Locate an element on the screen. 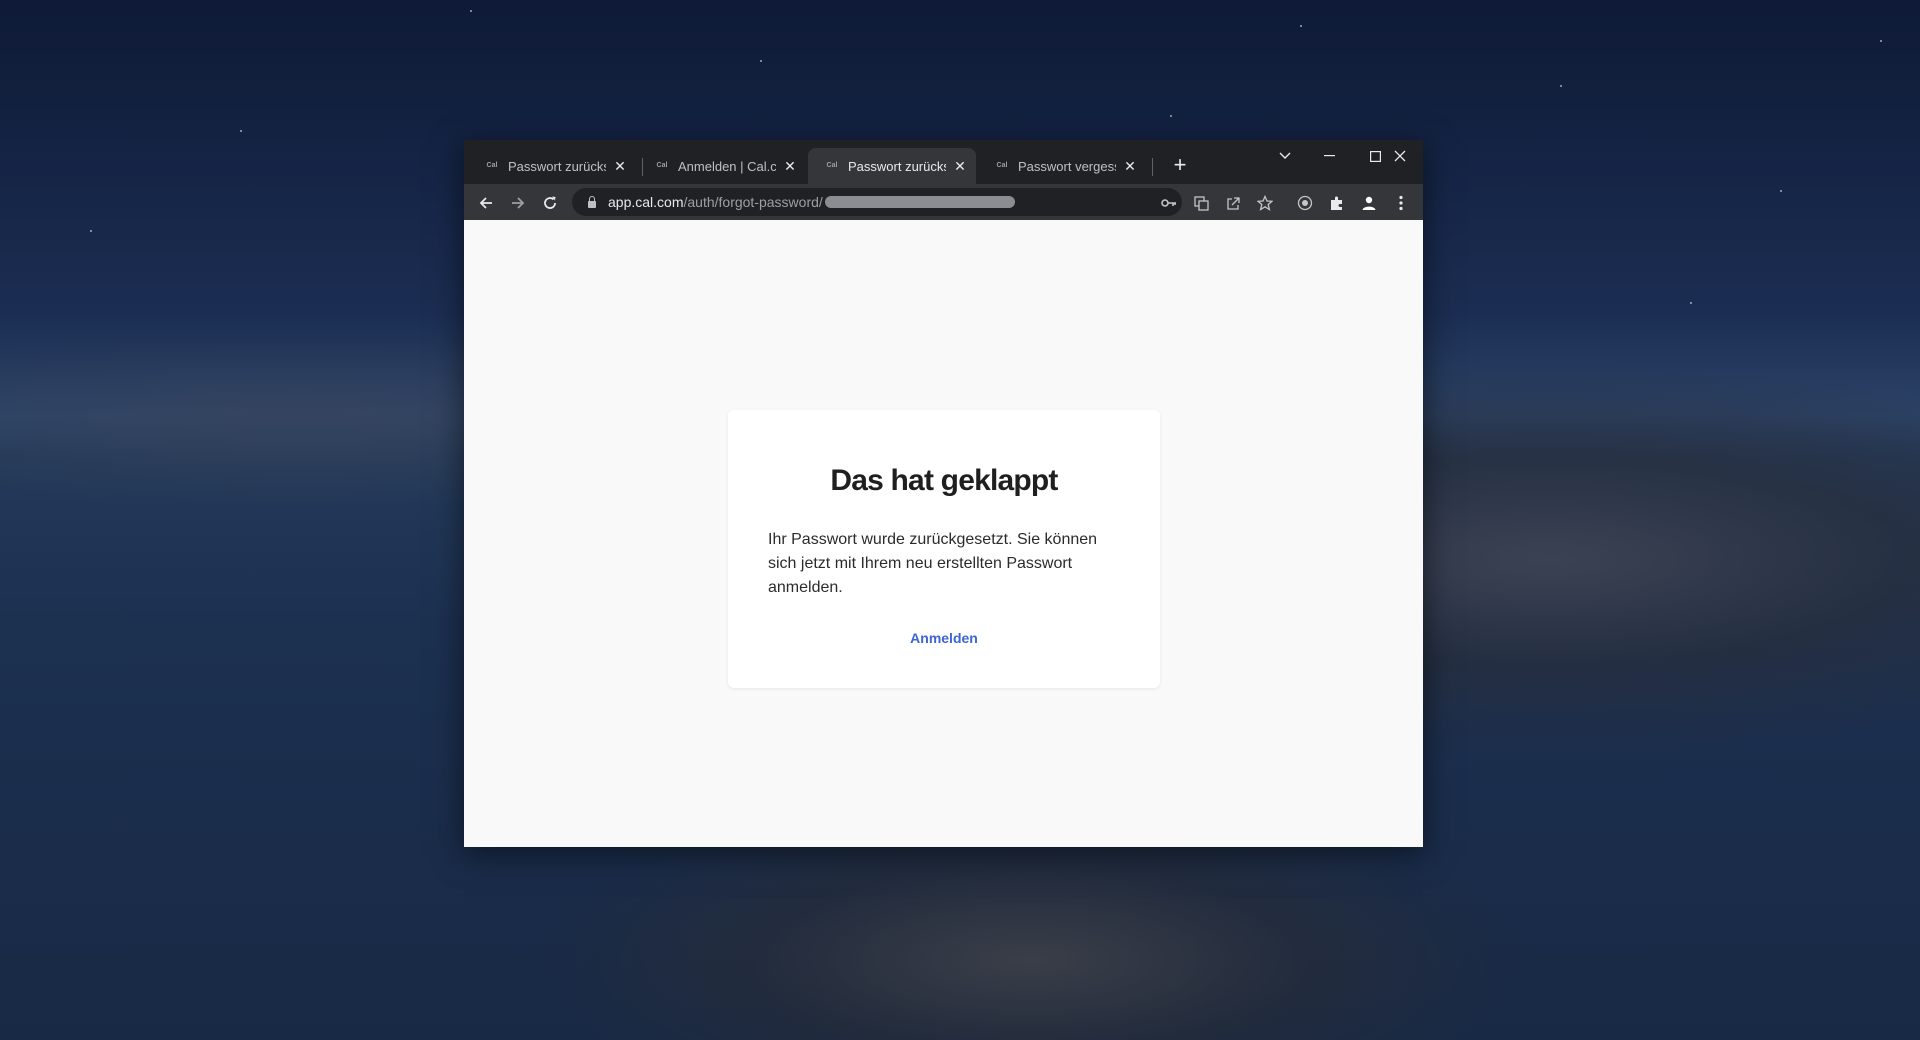  bookmark-button is located at coordinates (1265, 202).